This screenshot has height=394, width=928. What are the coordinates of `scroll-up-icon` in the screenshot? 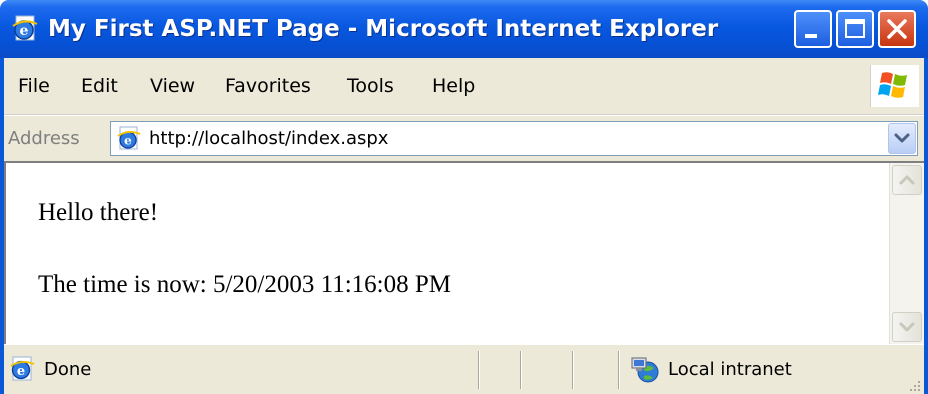 It's located at (907, 180).